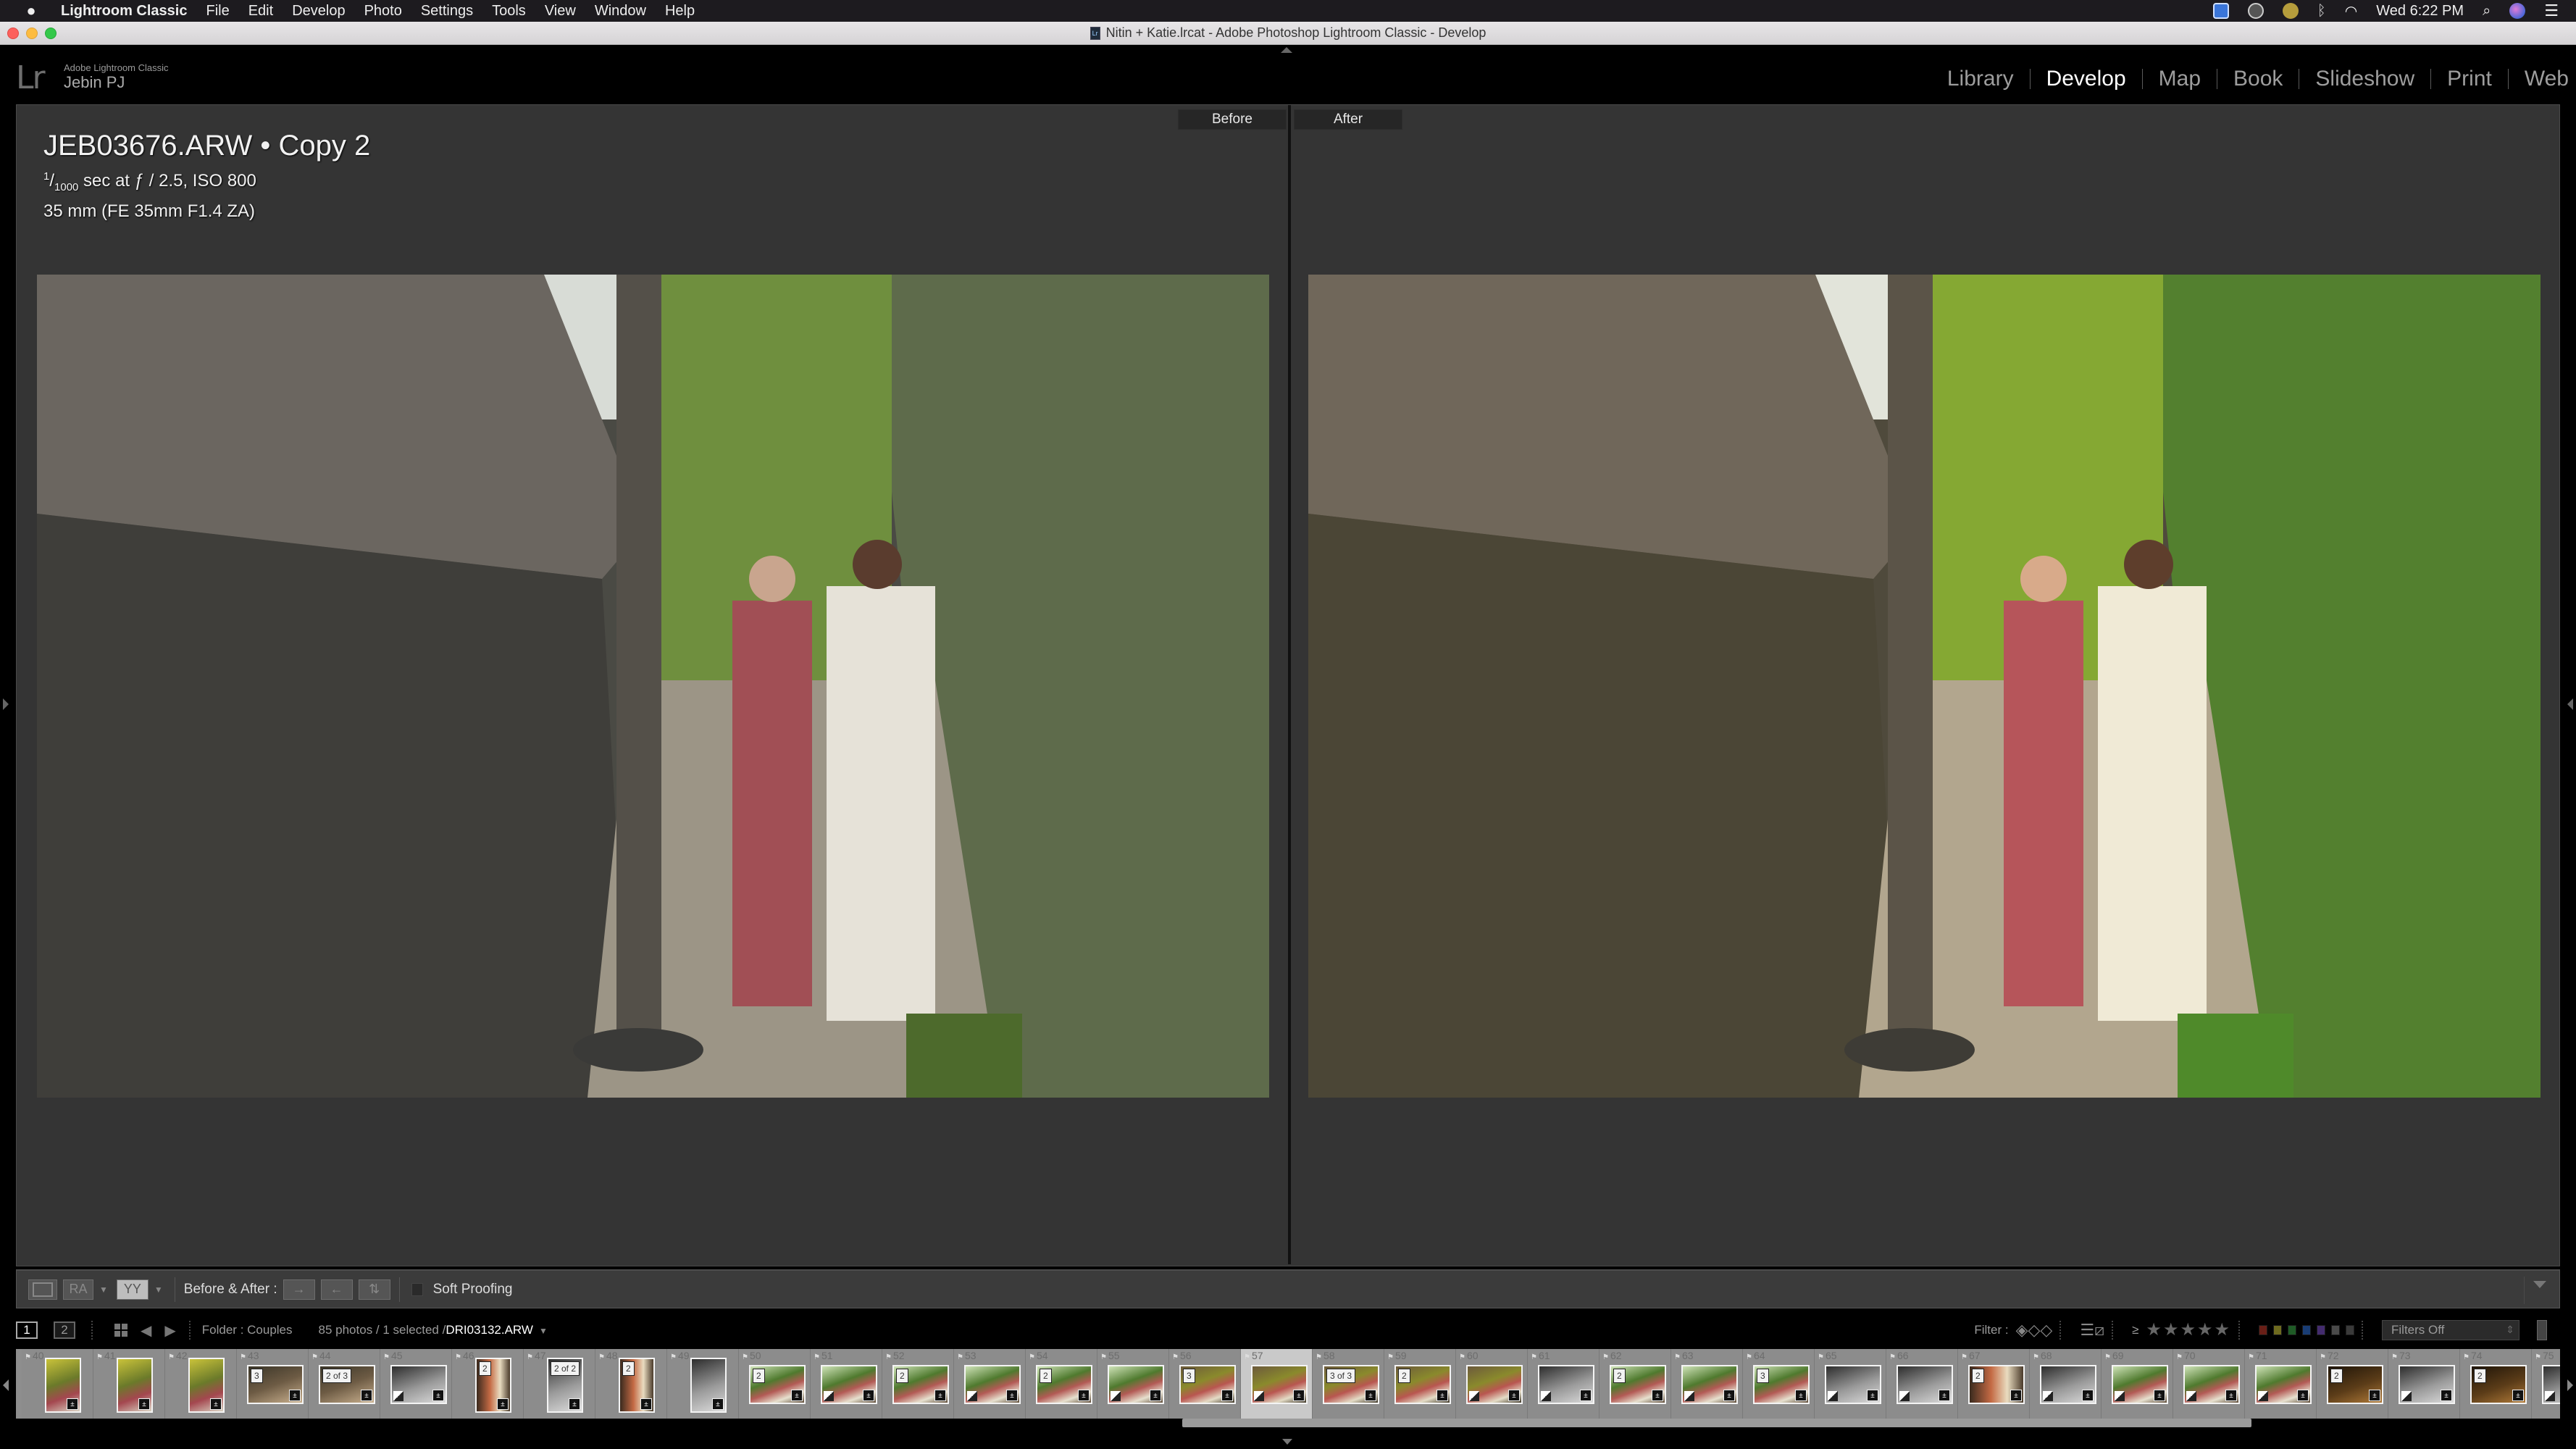  Describe the element at coordinates (1994, 1384) in the screenshot. I see `filmstrip-cell: 672±` at that location.